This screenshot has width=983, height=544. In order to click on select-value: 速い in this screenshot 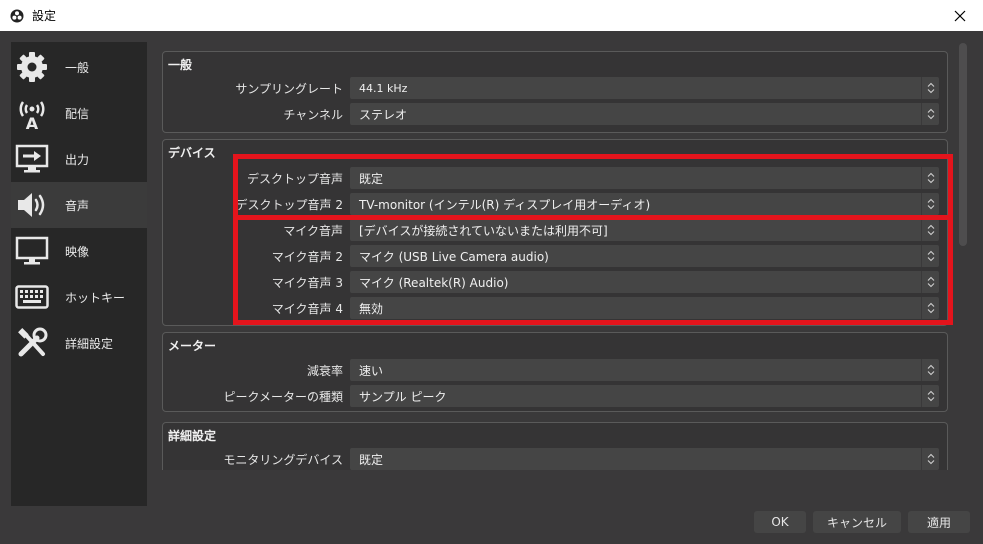, I will do `click(371, 370)`.